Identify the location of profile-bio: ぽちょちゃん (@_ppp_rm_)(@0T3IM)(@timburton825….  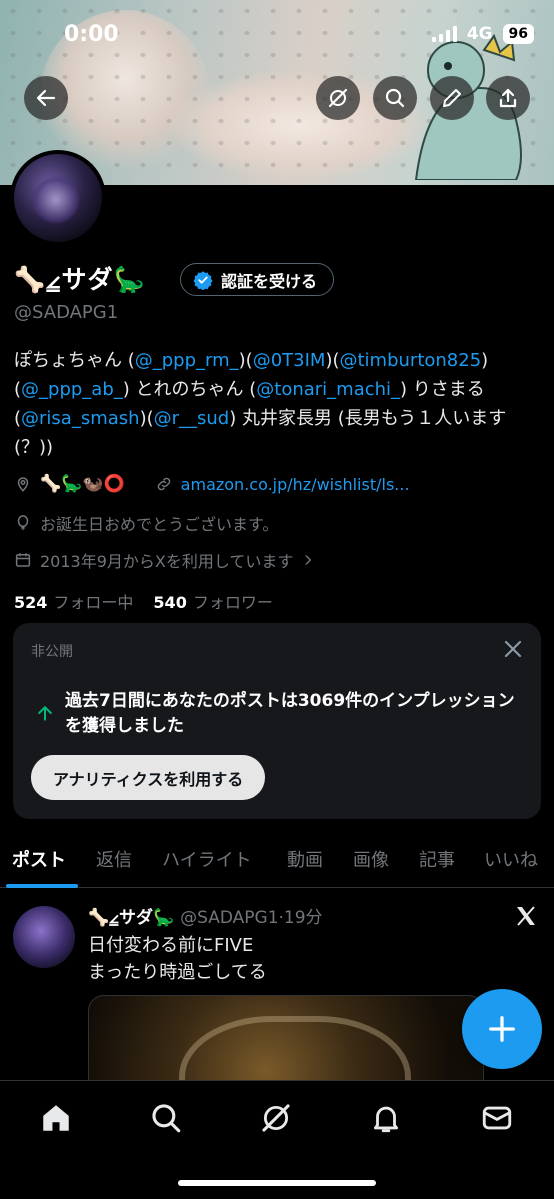
(279, 404).